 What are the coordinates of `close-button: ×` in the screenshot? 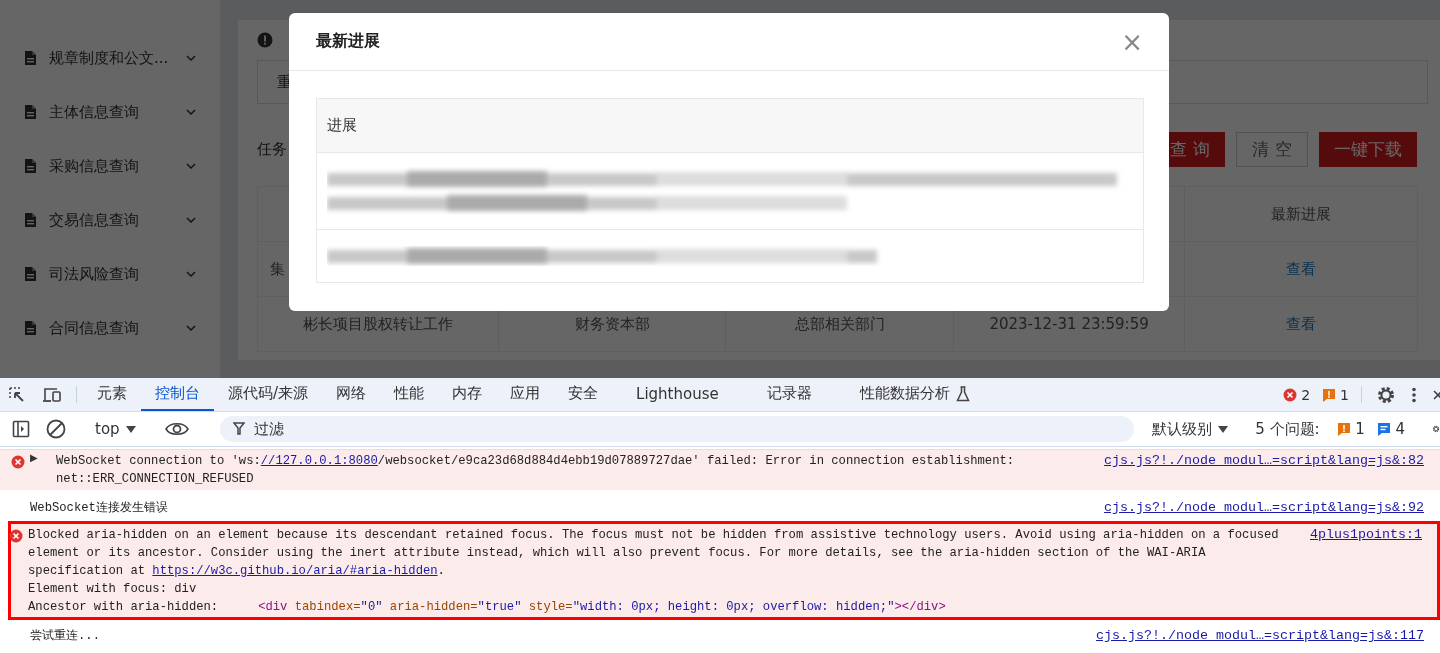 It's located at (1132, 41).